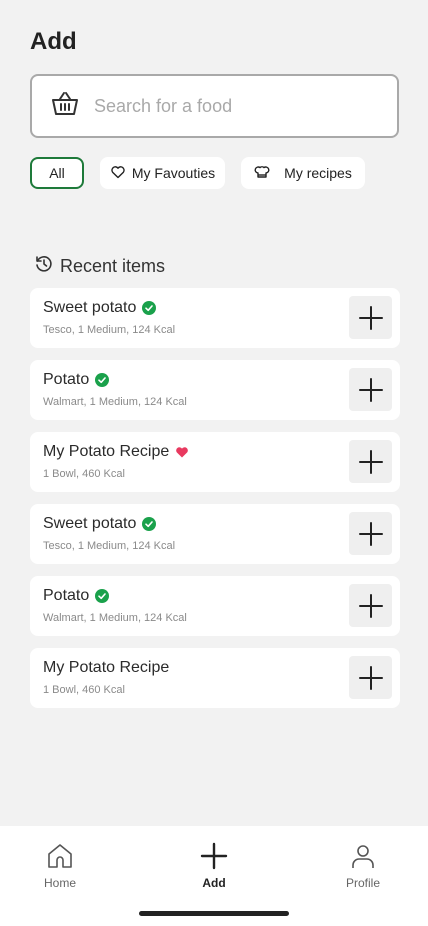 The width and height of the screenshot is (428, 926). Describe the element at coordinates (269, 173) in the screenshot. I see `chef-hat-icon` at that location.